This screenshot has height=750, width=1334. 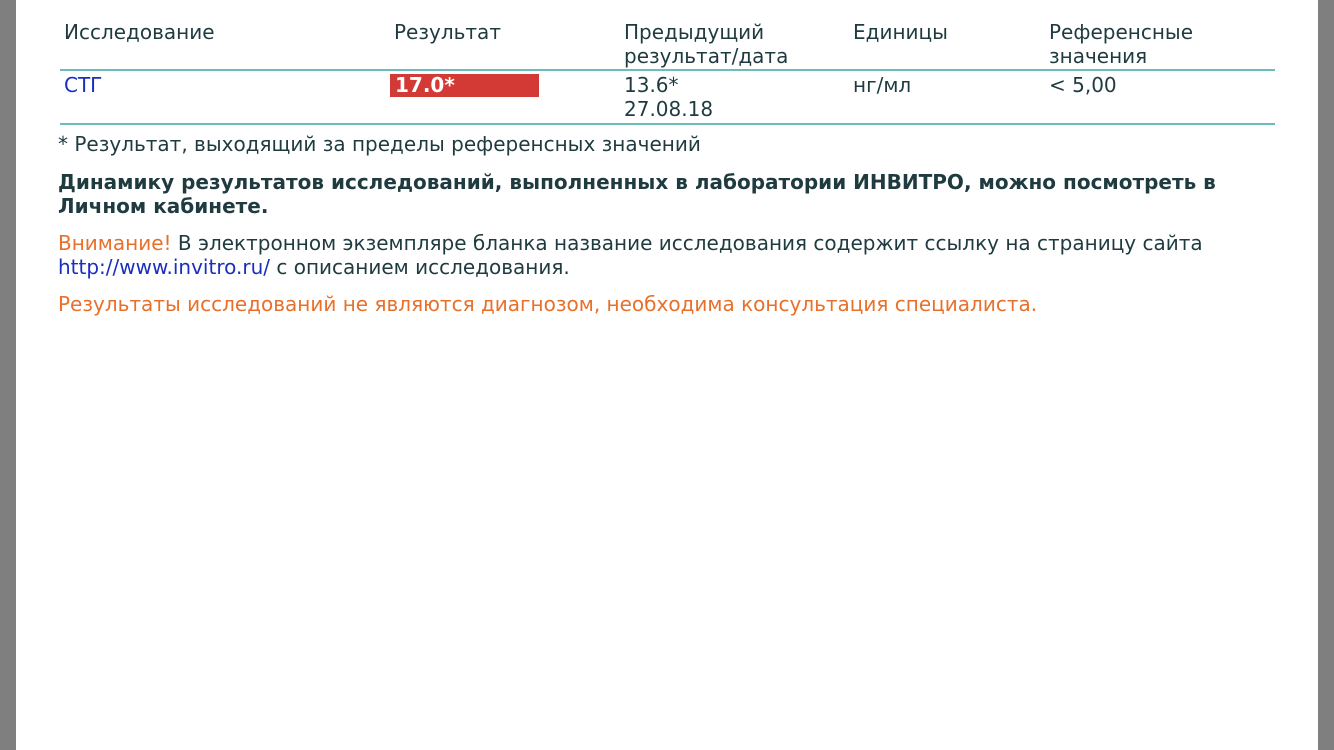 I want to click on invitro-site-link: http://www.invitro.ru/, so click(x=164, y=267).